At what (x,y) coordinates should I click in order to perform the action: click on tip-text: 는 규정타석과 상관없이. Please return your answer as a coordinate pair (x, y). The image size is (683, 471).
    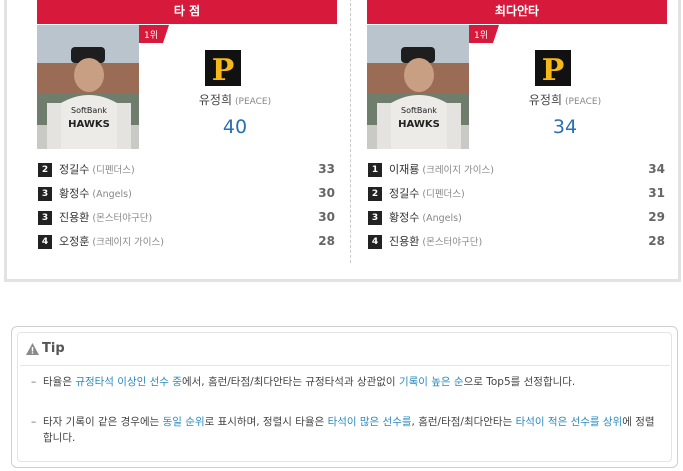
    Looking at the image, I should click on (345, 382).